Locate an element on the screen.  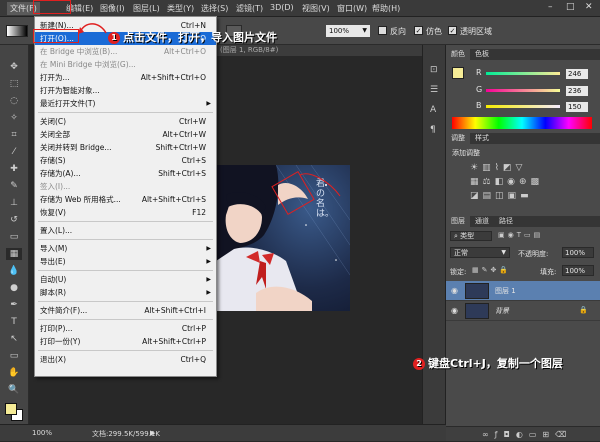
annotation-step-1: 1 点击文件，打开，导入图片文件 is located at coordinates (192, 37).